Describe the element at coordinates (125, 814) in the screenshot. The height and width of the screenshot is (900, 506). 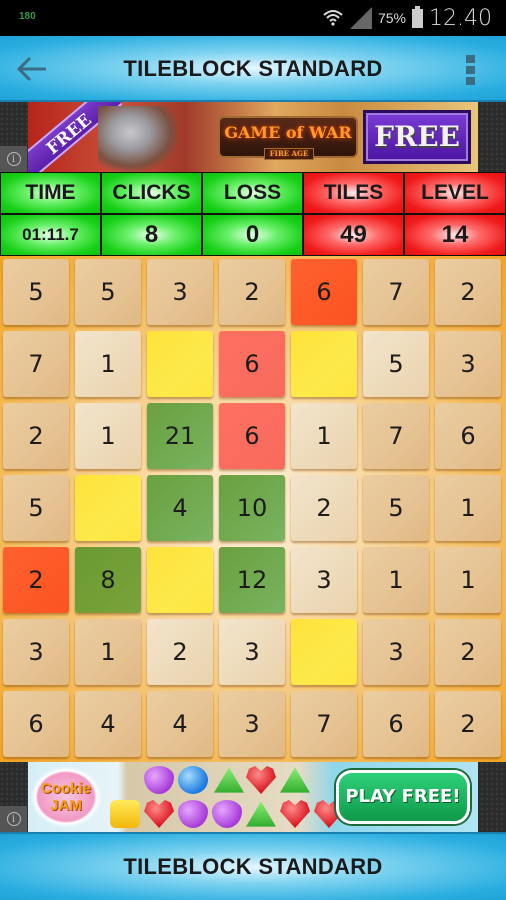
I see `candy-yellow-icon` at that location.